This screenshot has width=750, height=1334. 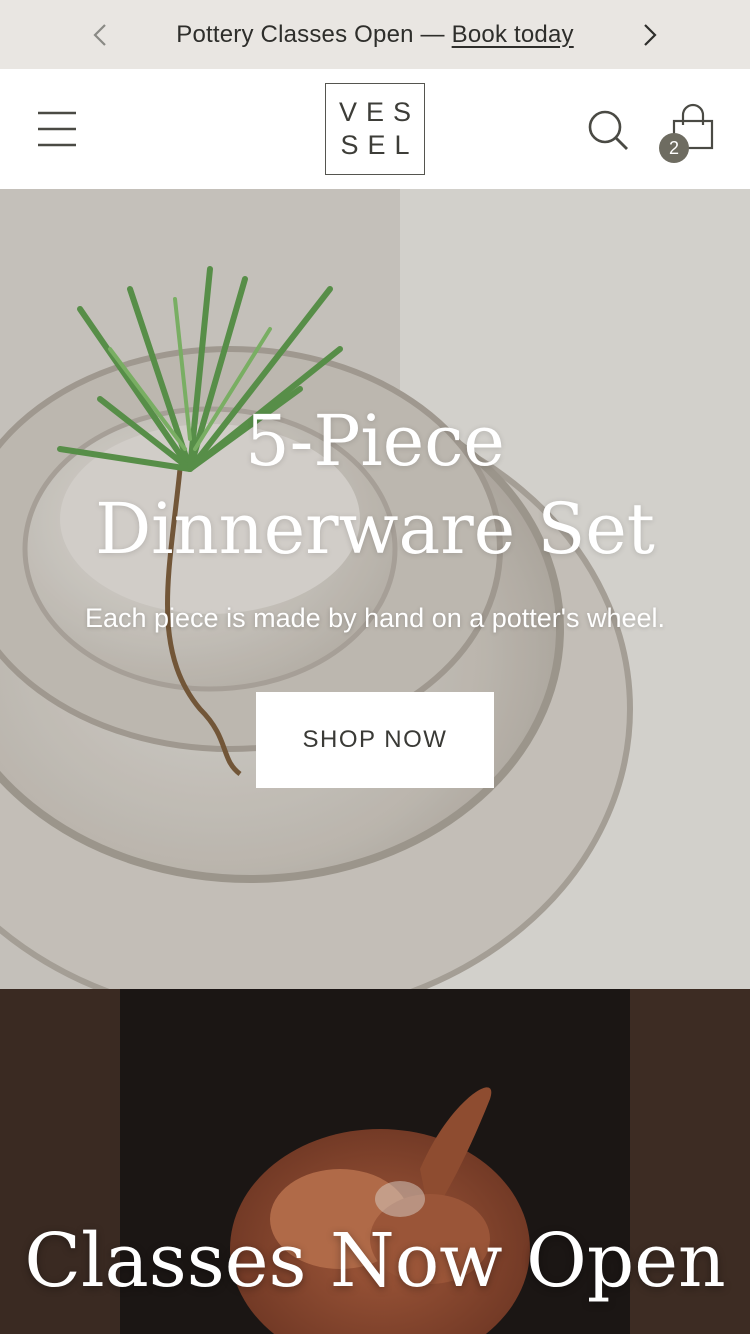 I want to click on classes-title: Classes Now Open, so click(x=375, y=1261).